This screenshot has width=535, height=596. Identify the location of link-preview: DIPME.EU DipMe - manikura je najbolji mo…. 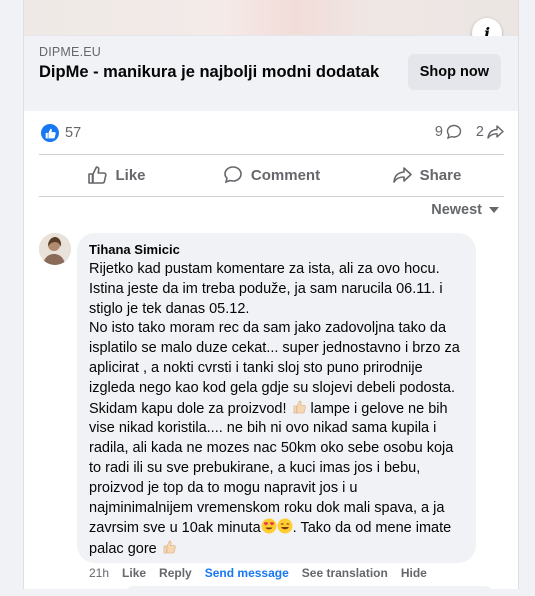
(271, 73).